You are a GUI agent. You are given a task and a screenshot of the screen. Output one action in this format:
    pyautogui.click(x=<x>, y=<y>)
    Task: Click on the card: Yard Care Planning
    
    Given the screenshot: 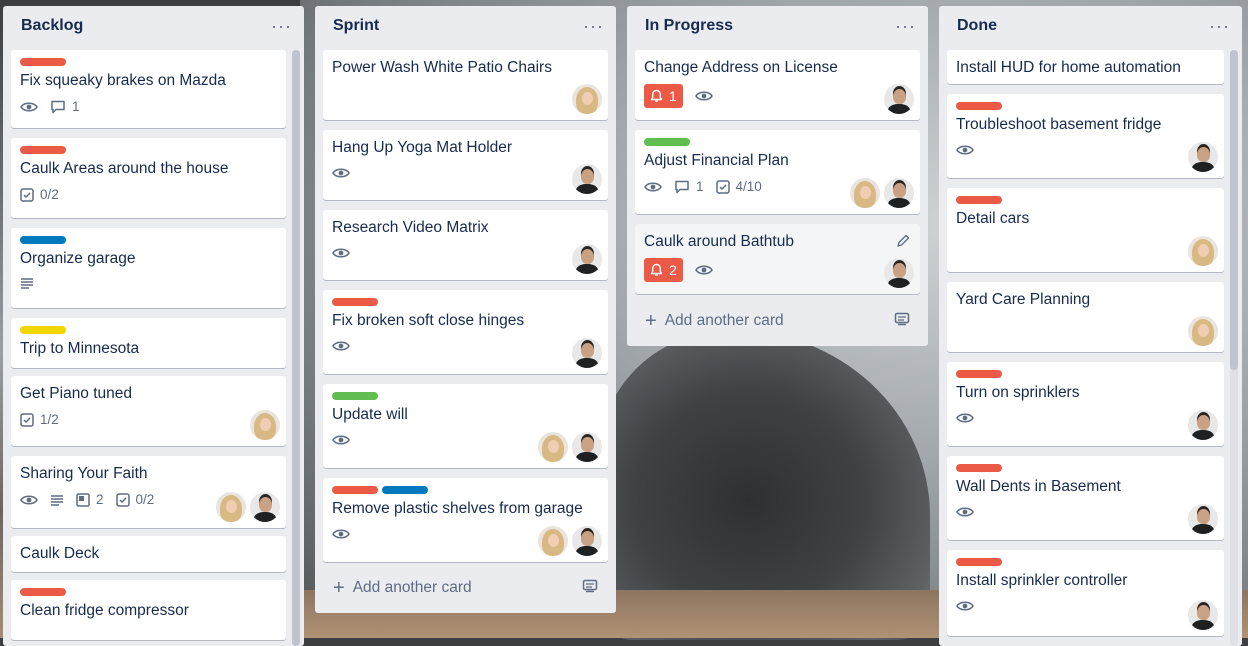 What is the action you would take?
    pyautogui.click(x=1085, y=317)
    